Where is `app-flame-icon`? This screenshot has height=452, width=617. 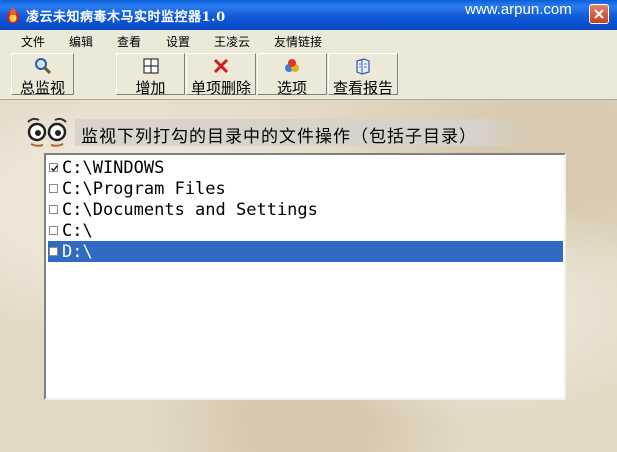
app-flame-icon is located at coordinates (13, 15).